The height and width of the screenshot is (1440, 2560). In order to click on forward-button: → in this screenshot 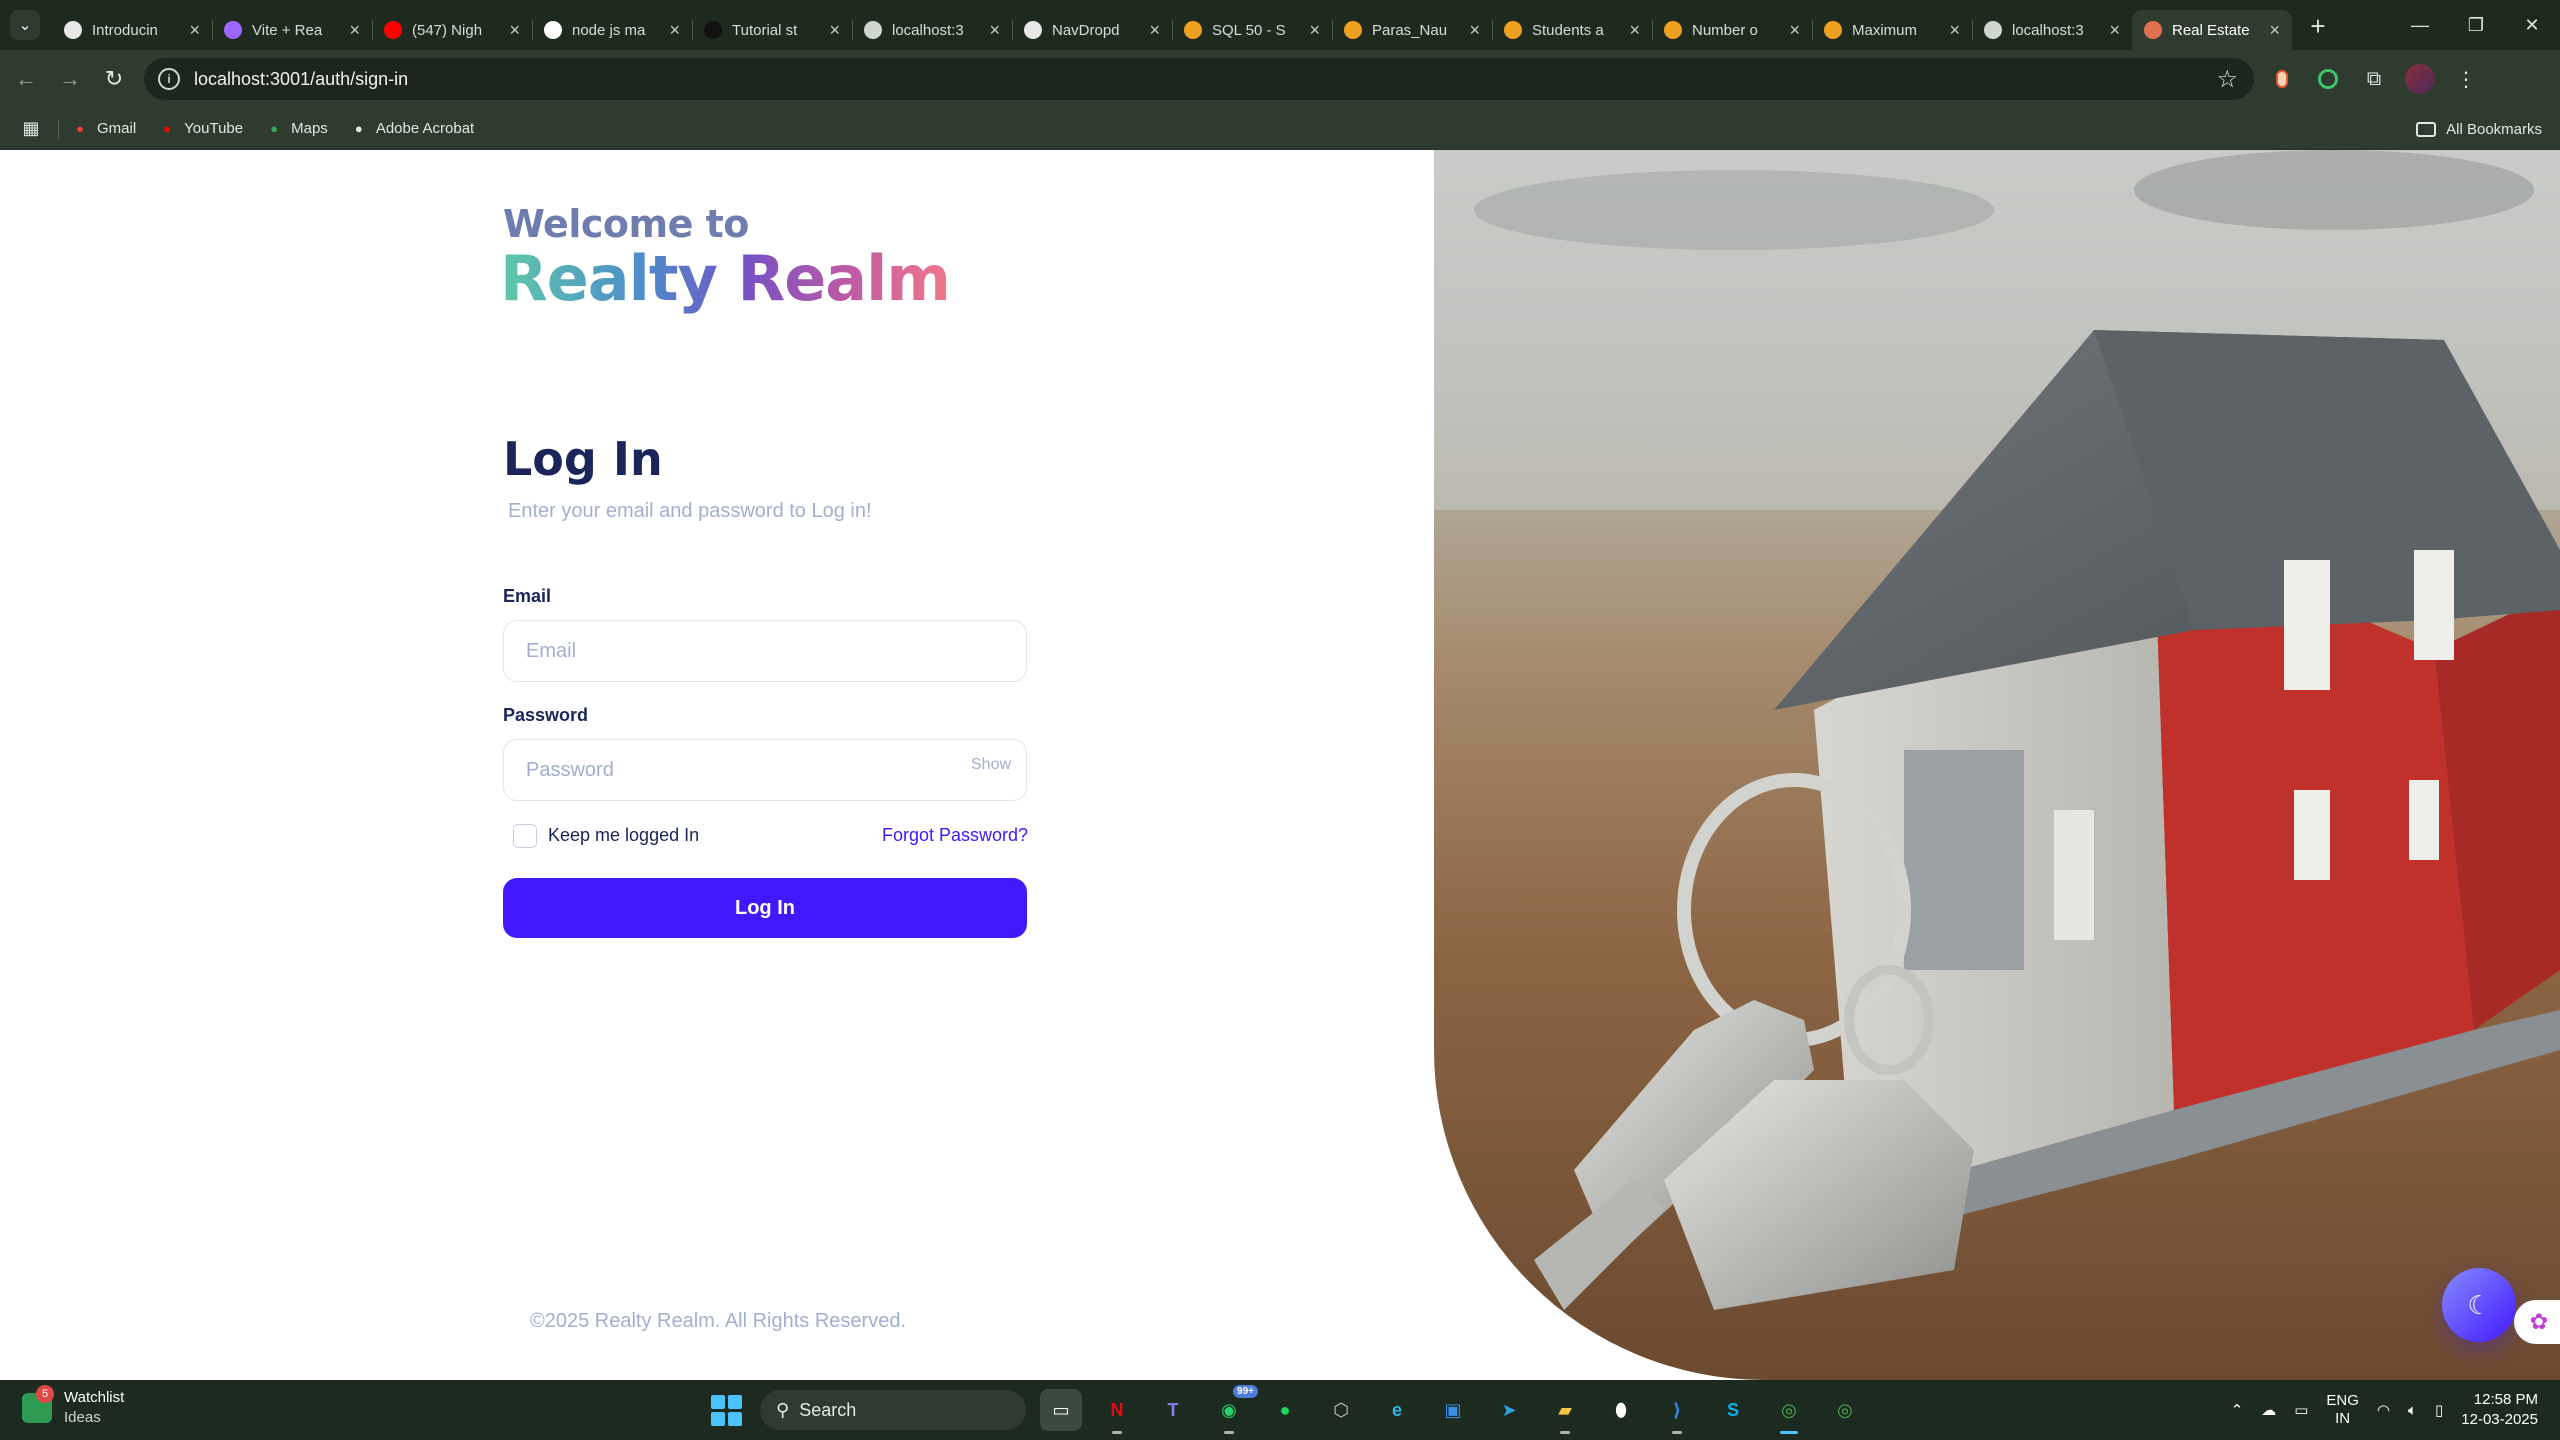, I will do `click(70, 79)`.